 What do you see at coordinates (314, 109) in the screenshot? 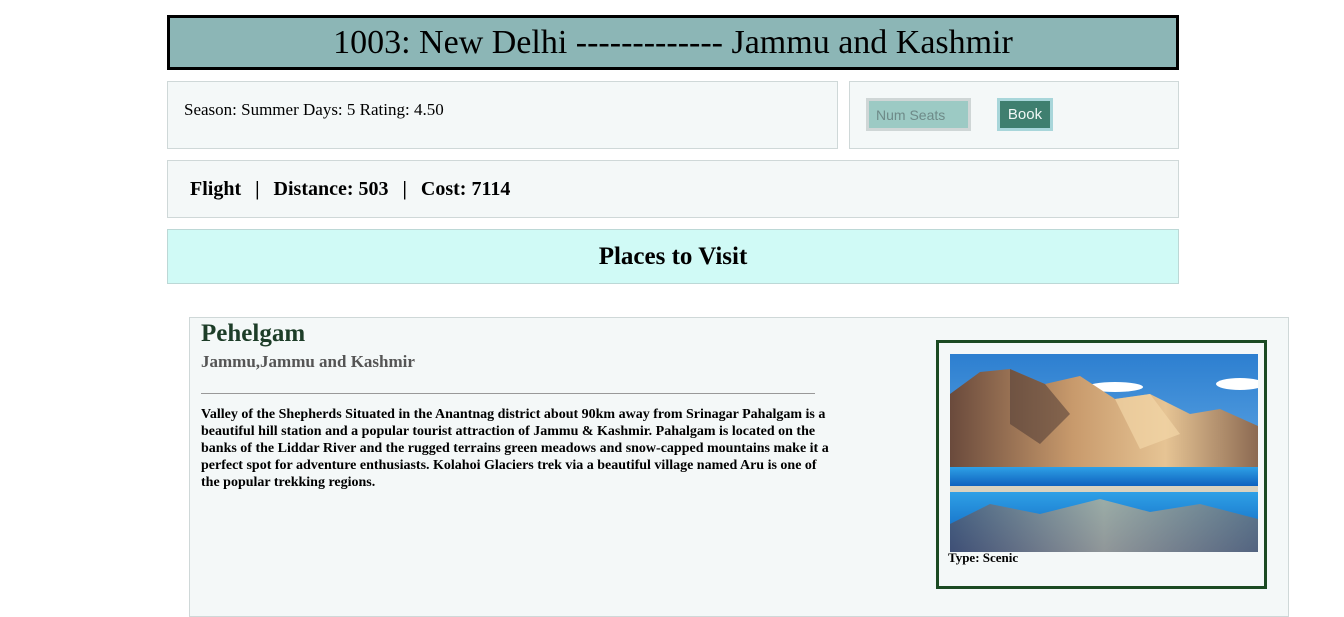
I see `trip-summary: Season: Summer Days: 5 Rating: 4.50` at bounding box center [314, 109].